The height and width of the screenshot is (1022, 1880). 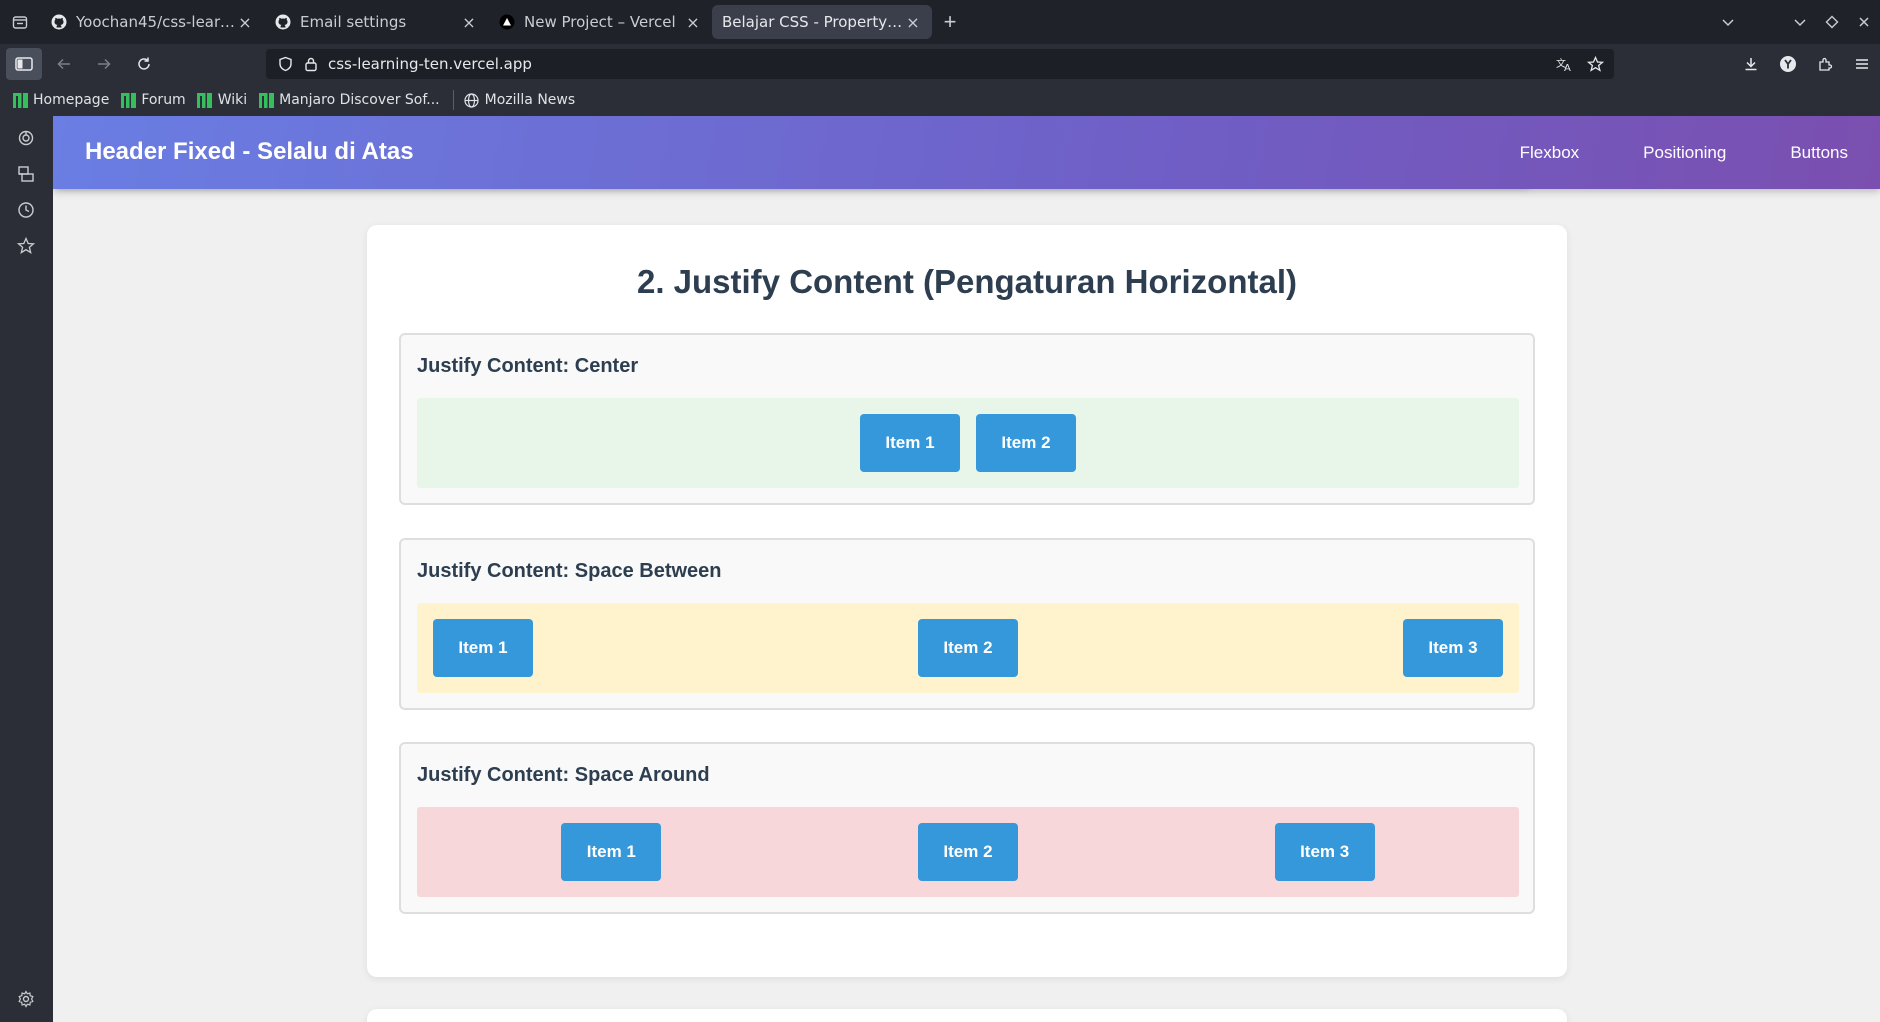 What do you see at coordinates (1861, 64) in the screenshot?
I see `menu-icon` at bounding box center [1861, 64].